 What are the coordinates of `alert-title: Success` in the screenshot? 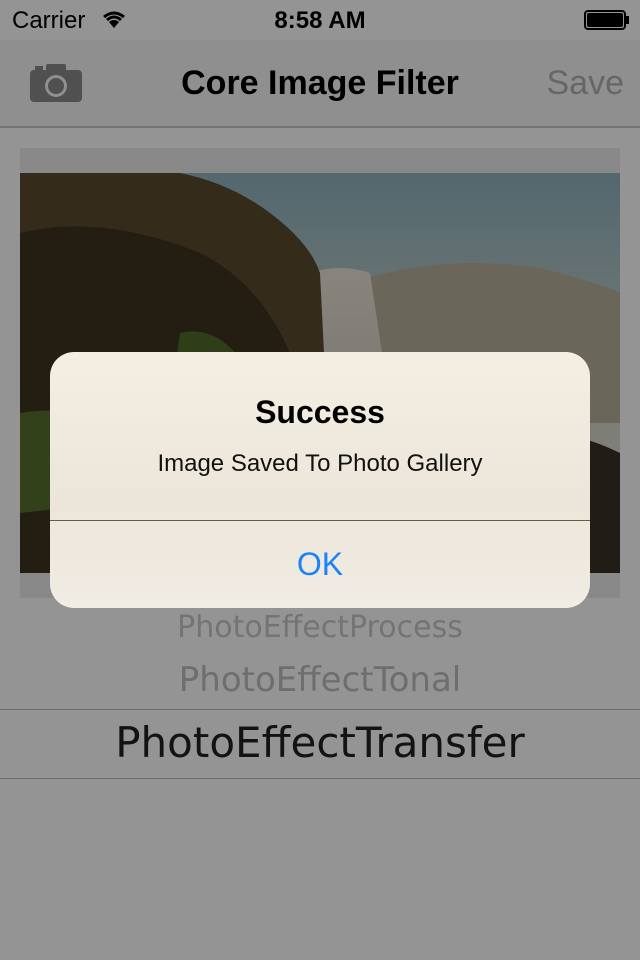 It's located at (320, 412).